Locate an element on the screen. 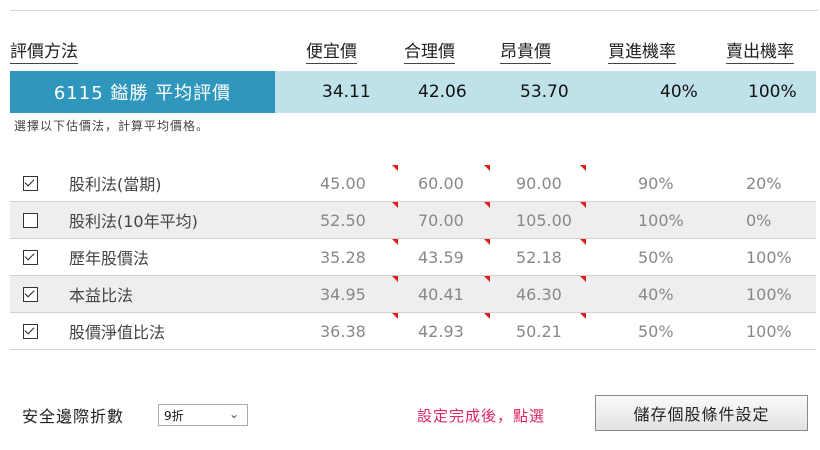 Image resolution: width=820 pixels, height=450 pixels. buy-rate: 40% is located at coordinates (656, 294).